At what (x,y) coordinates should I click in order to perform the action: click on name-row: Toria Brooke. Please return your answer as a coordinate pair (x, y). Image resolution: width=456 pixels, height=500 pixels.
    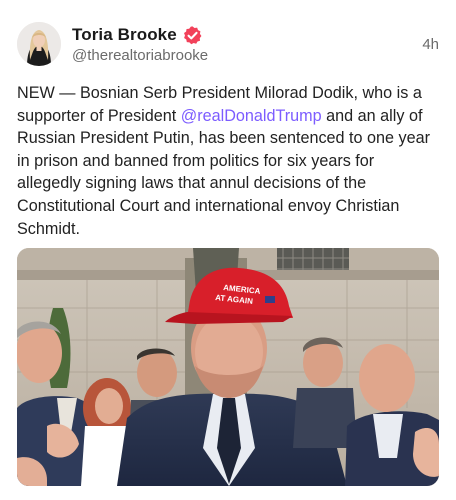
    Looking at the image, I should click on (137, 35).